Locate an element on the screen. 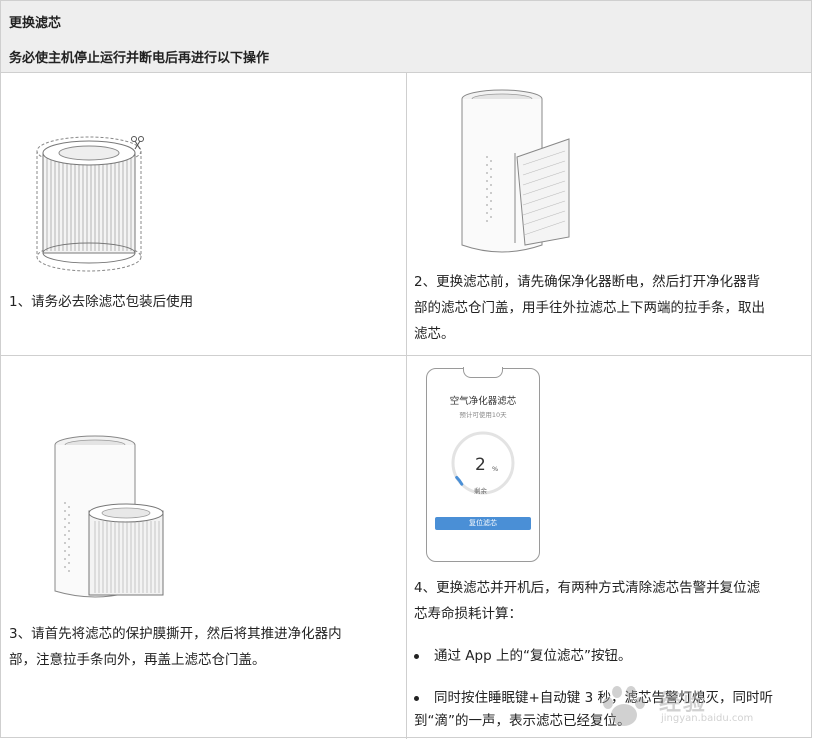 This screenshot has height=740, width=816. step-3-line: 3、请首先将滤芯的保护膜撕开，然后将其推进净化器内 is located at coordinates (175, 634).